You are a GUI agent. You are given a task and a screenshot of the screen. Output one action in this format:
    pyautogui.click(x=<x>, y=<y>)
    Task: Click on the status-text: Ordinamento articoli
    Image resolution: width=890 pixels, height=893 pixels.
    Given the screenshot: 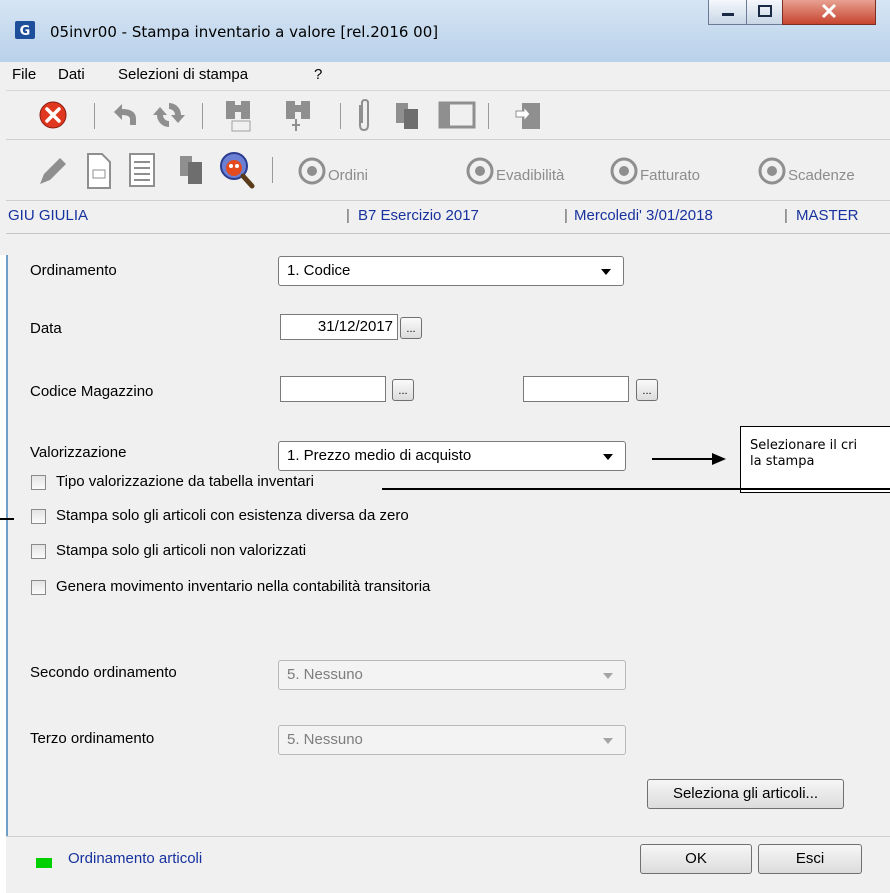 What is the action you would take?
    pyautogui.click(x=135, y=858)
    